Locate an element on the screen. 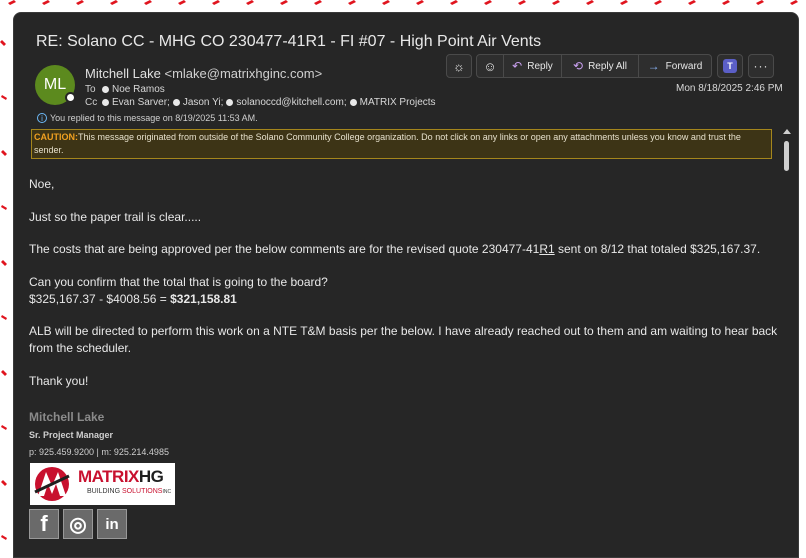  brightness-button: ☼ is located at coordinates (459, 66).